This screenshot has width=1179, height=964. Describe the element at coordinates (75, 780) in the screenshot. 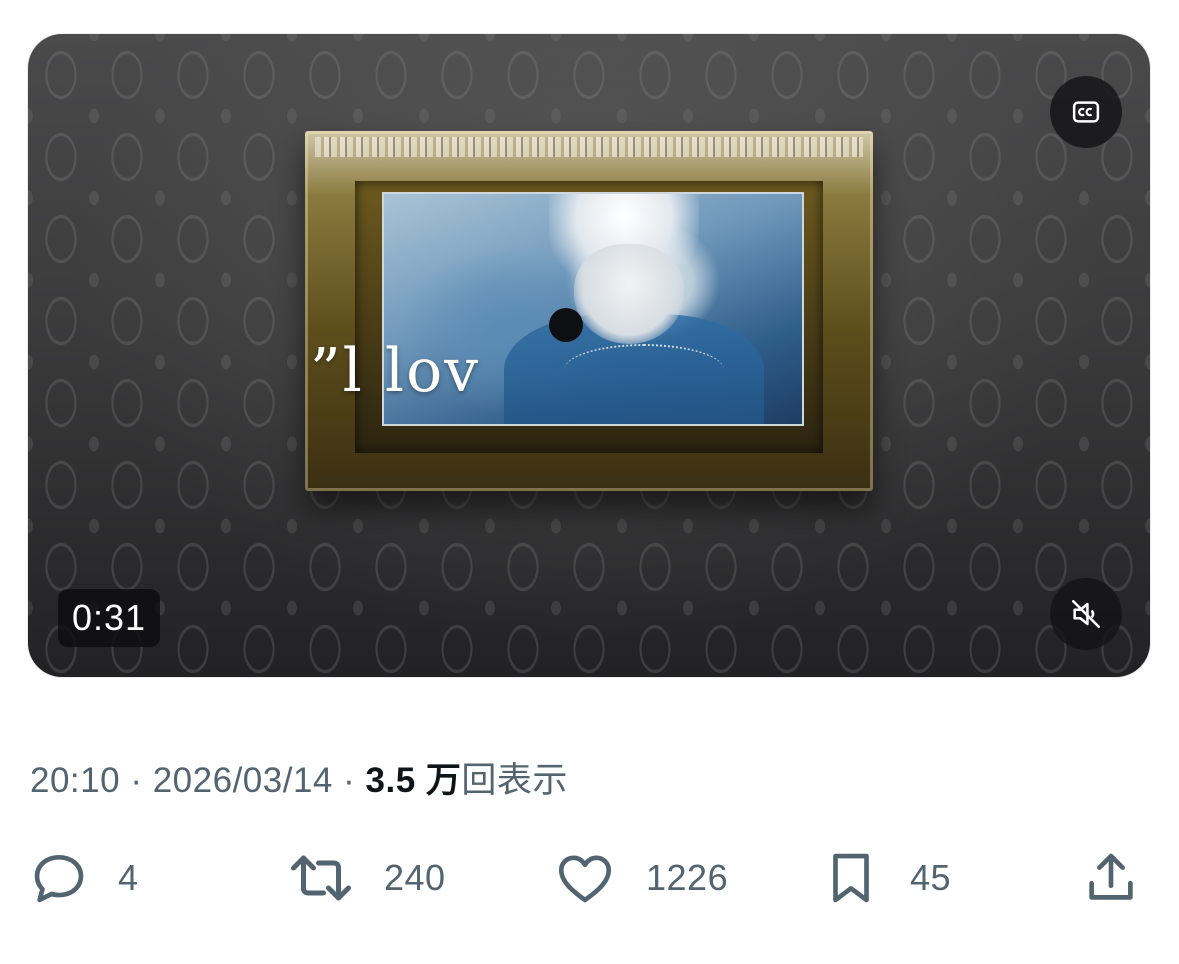

I see `post-time: 20:10` at that location.